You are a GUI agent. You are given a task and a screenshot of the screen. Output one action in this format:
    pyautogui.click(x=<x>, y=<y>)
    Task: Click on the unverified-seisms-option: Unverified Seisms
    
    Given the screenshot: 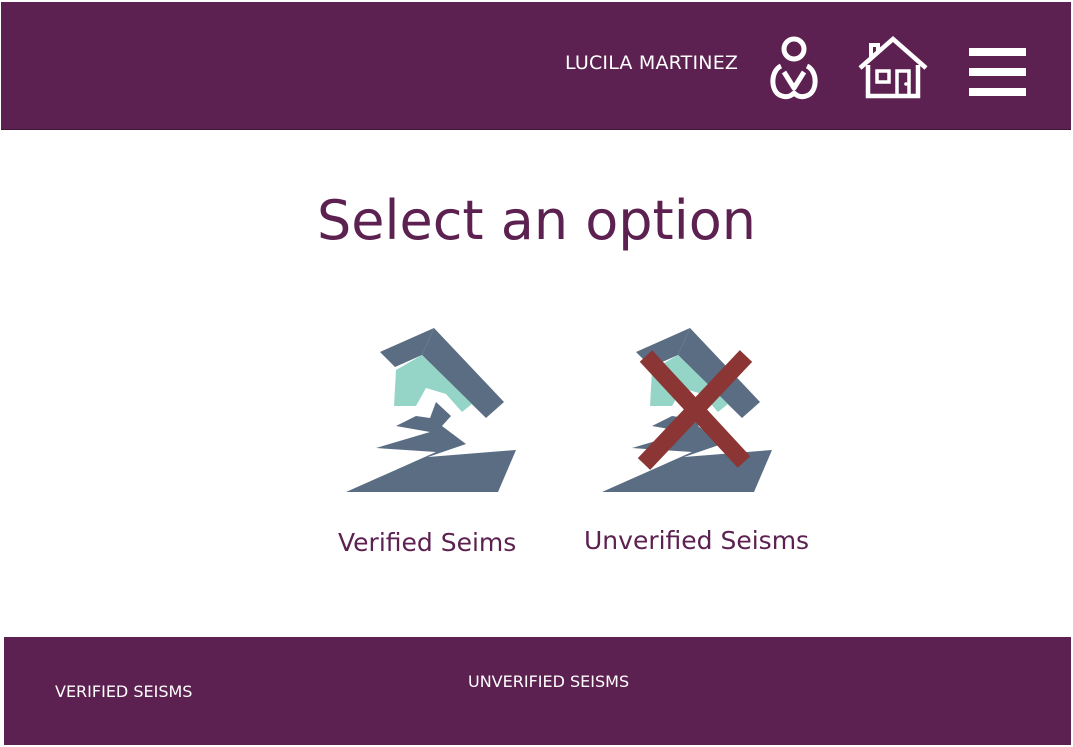 What is the action you would take?
    pyautogui.click(x=700, y=443)
    